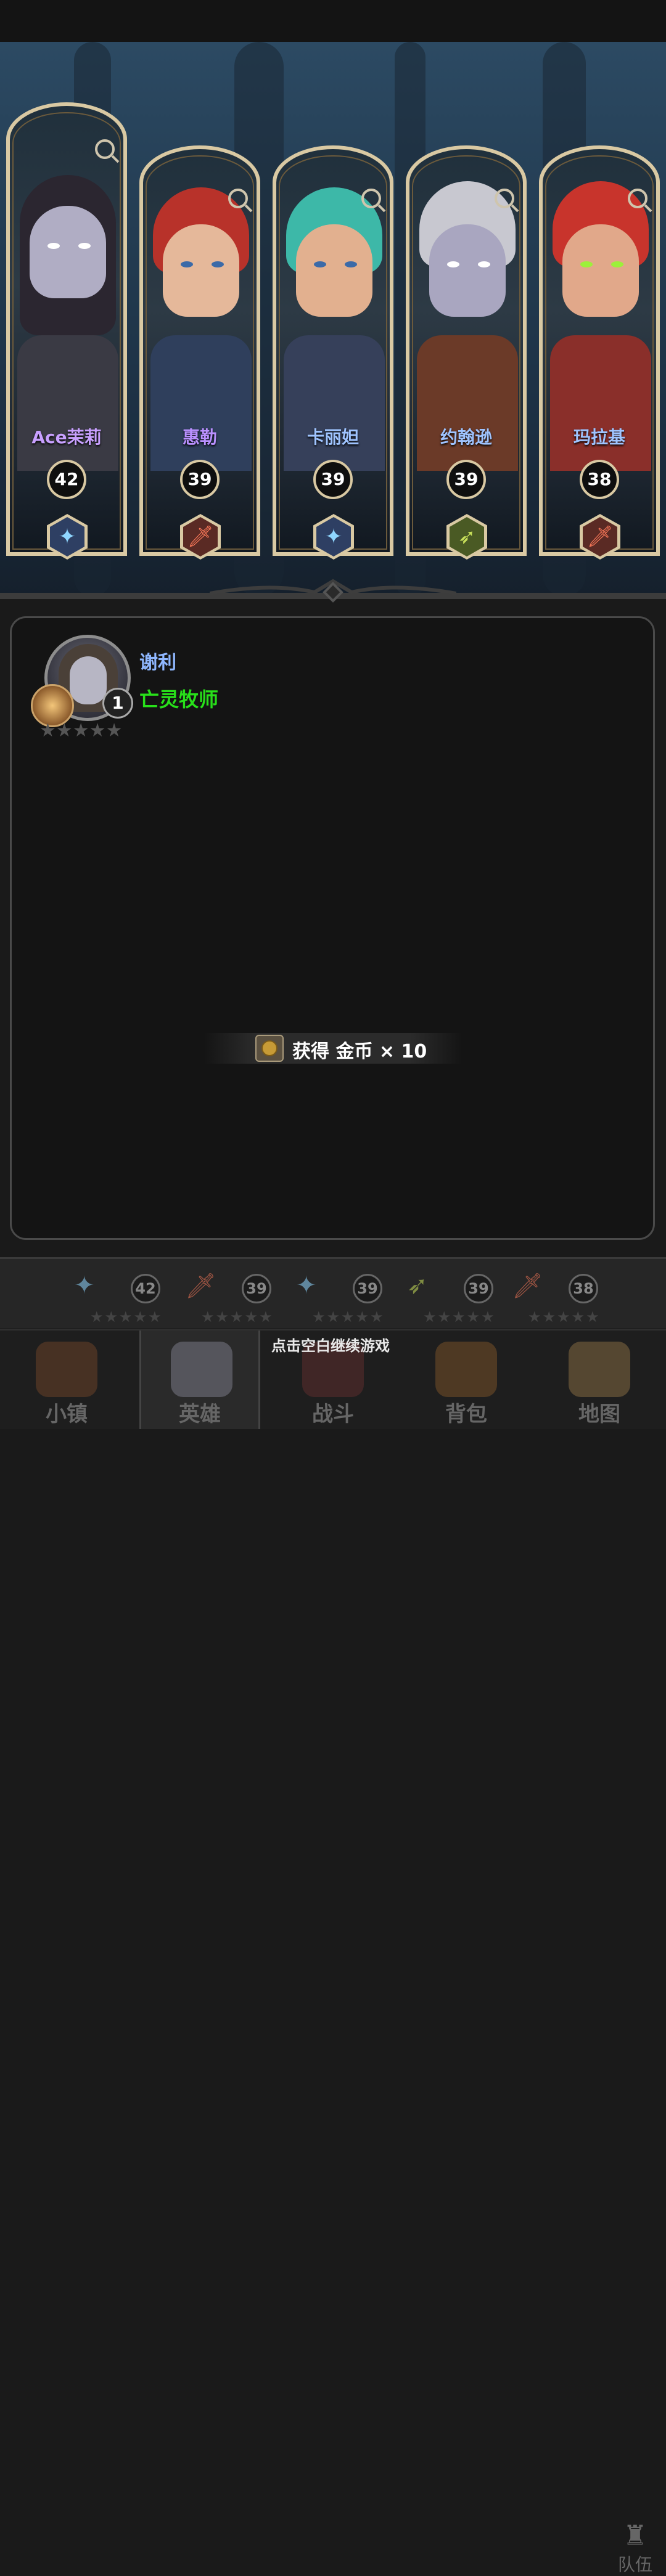 This screenshot has width=666, height=2576. What do you see at coordinates (333, 1415) in the screenshot?
I see `nav-label: 战斗` at bounding box center [333, 1415].